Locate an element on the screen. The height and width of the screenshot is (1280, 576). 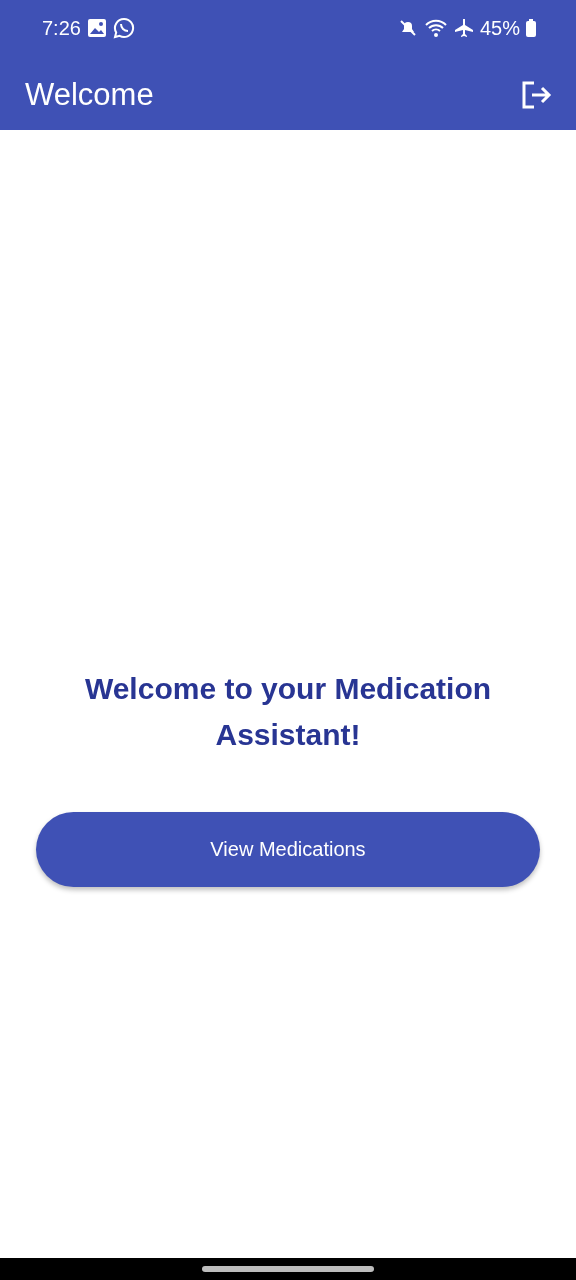
battery-icon is located at coordinates (531, 28).